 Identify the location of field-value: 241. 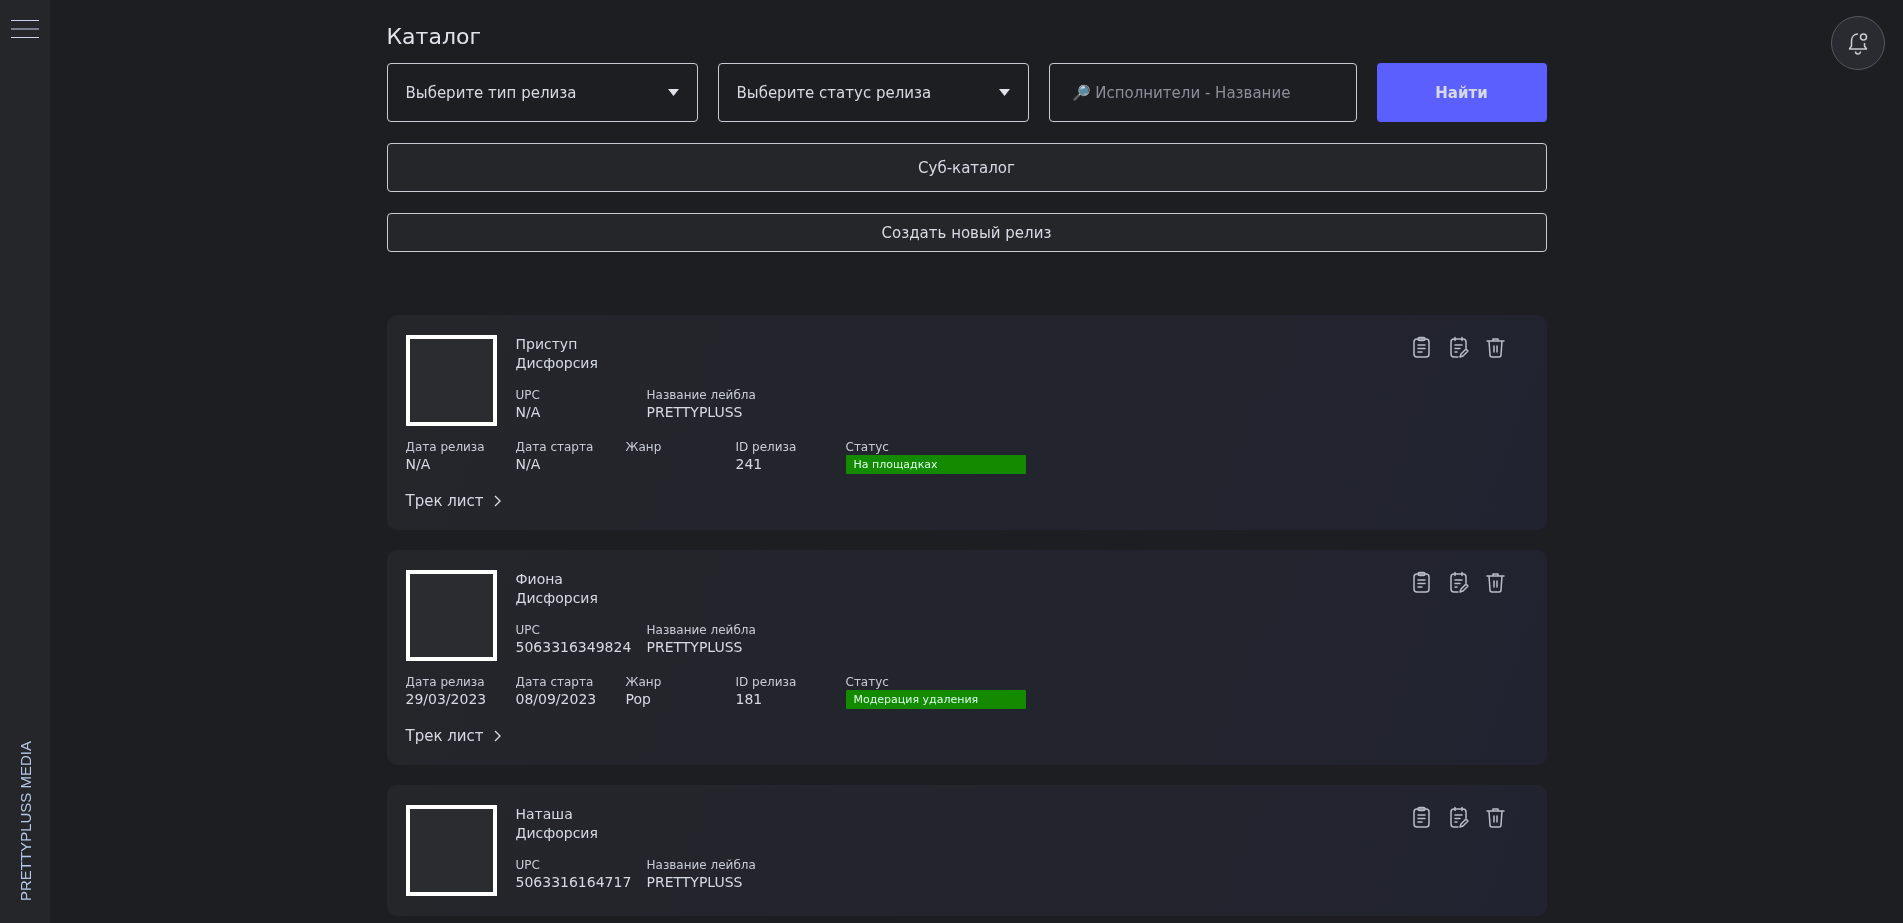
(749, 464).